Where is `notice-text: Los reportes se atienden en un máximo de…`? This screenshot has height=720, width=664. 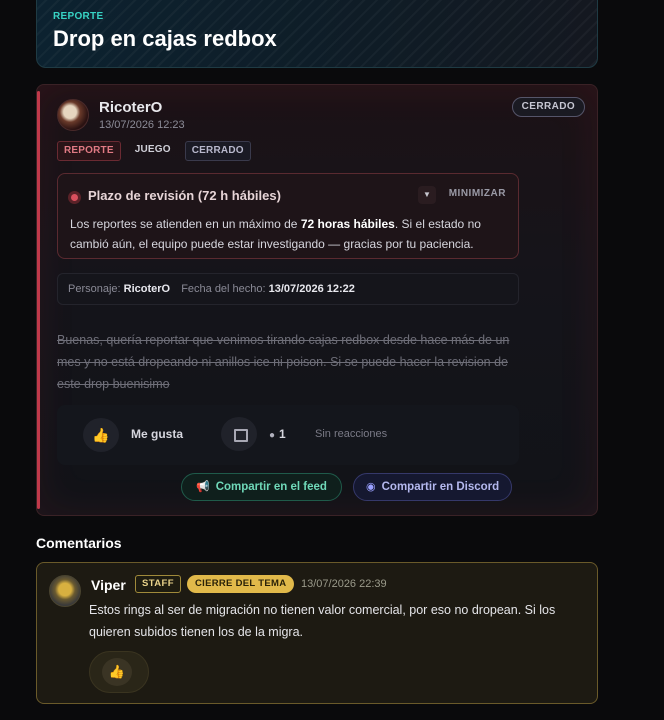 notice-text: Los reportes se atienden en un máximo de… is located at coordinates (275, 234).